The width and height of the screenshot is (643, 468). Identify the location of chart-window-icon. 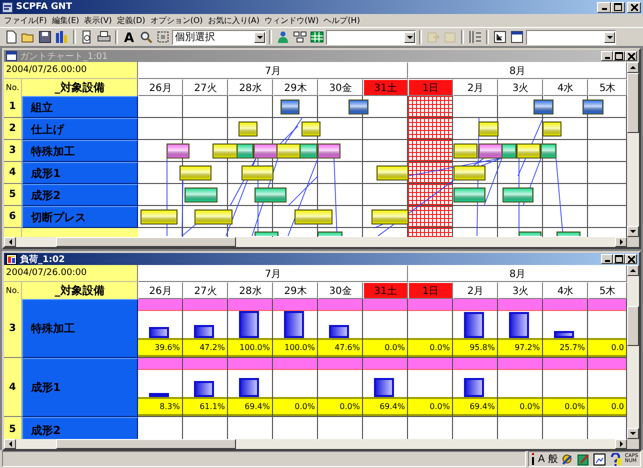
(11, 56).